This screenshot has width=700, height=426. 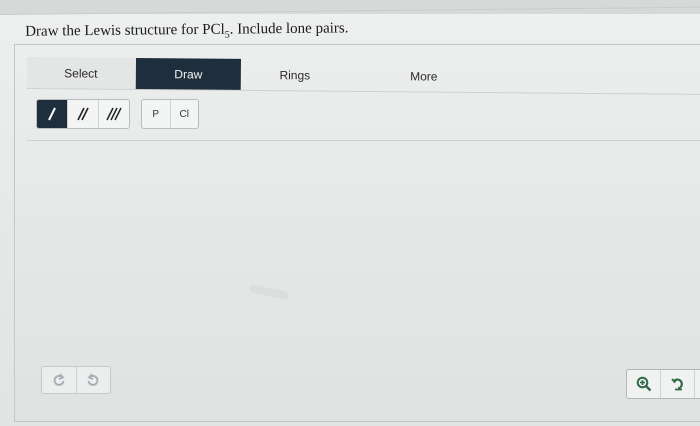 I want to click on undo-button, so click(x=59, y=380).